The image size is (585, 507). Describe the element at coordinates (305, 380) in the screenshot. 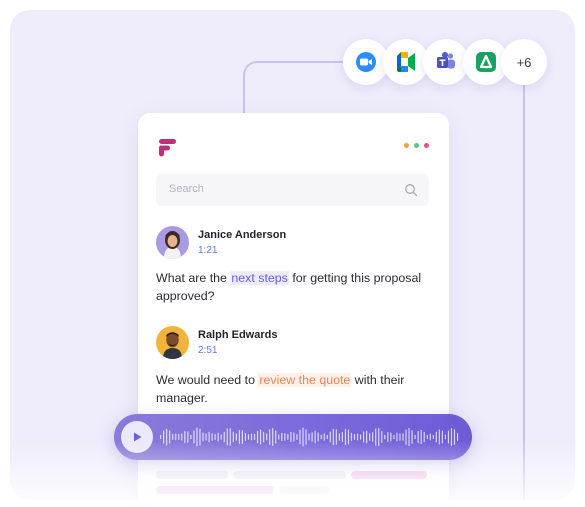

I see `highlight-phrase: review the quote` at that location.